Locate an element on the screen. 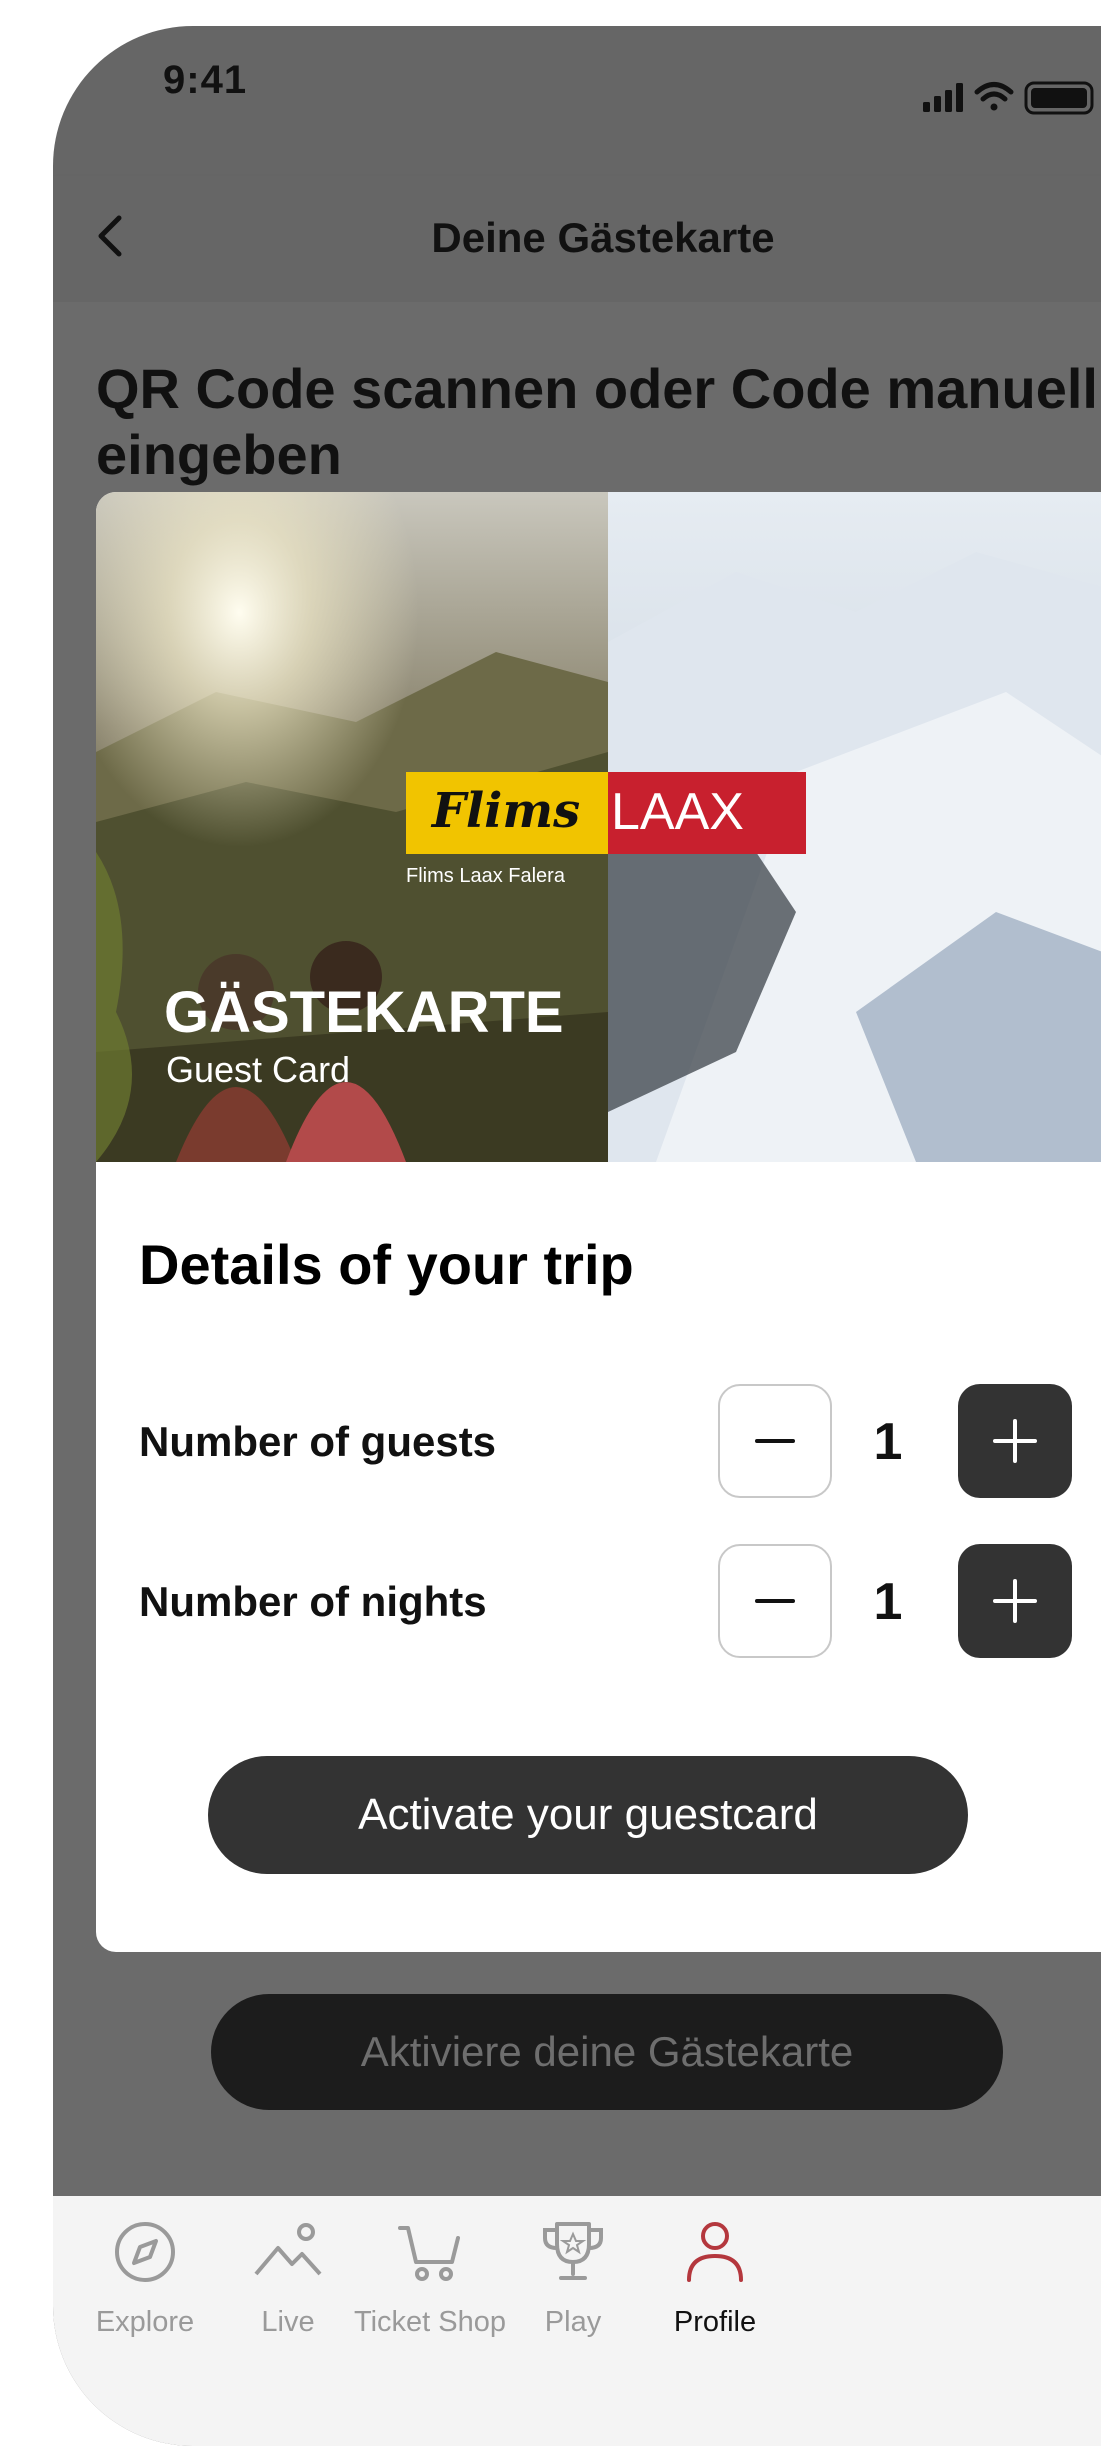  guests-increment-button is located at coordinates (1015, 1441).